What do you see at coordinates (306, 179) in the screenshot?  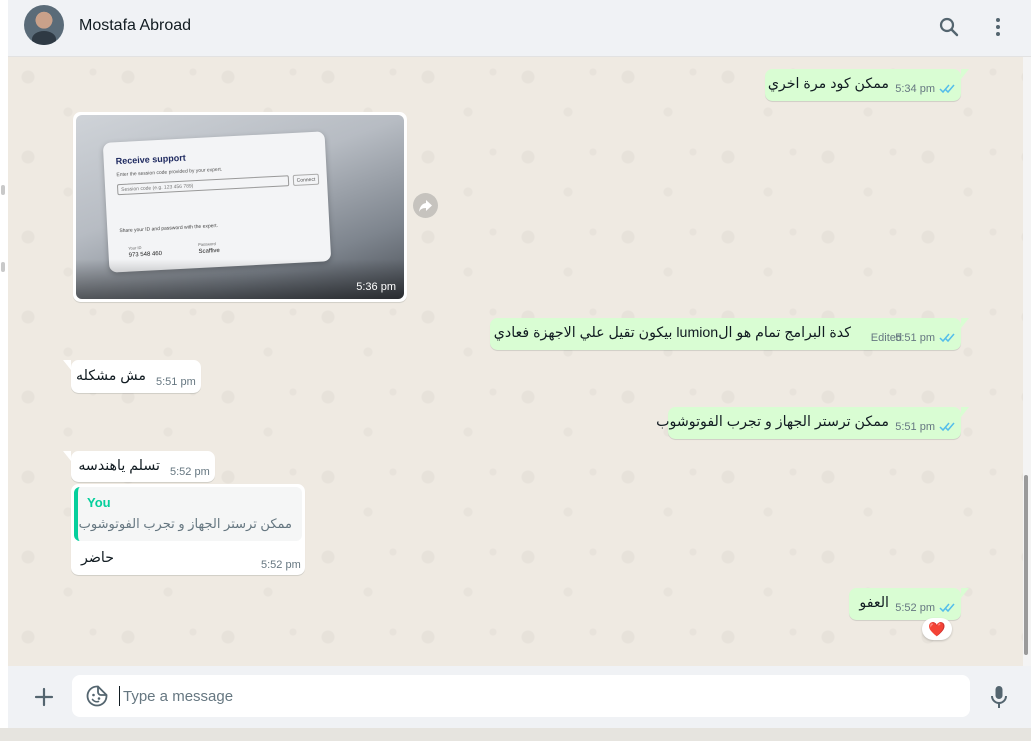 I see `photo-text-connect: Connect` at bounding box center [306, 179].